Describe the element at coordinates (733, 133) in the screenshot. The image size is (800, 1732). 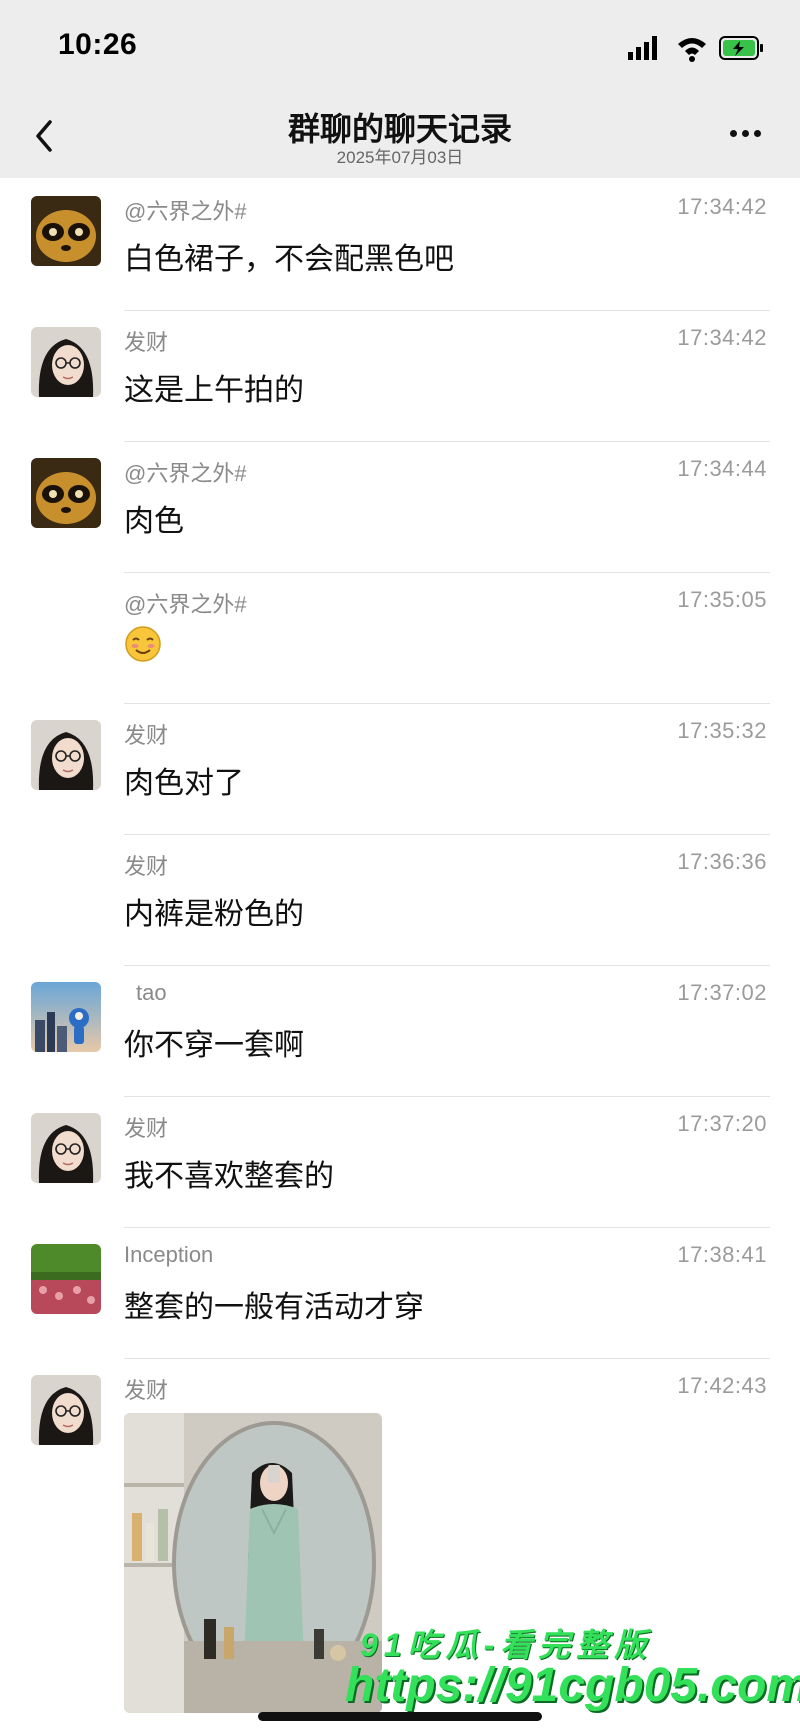
I see `more-dots-icon` at that location.